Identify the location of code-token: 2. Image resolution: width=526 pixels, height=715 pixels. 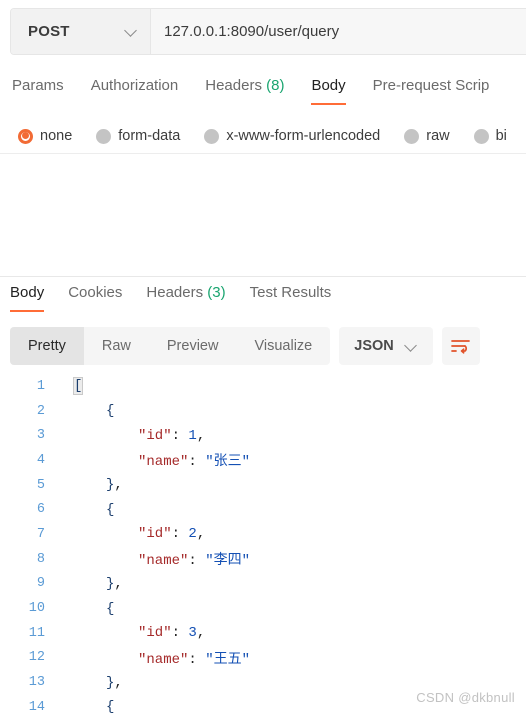
(192, 534).